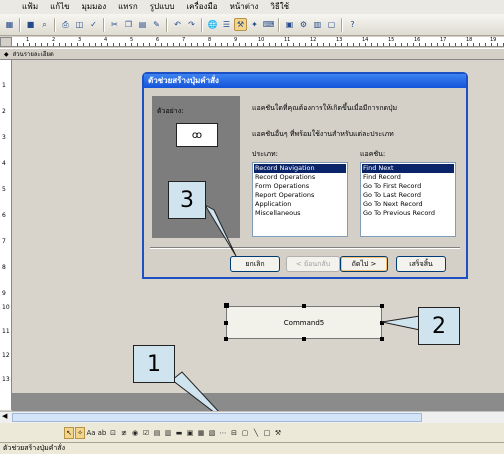 The image size is (504, 454). I want to click on detail-section-header: ◆ ส่วนรายละเอียด, so click(252, 54).